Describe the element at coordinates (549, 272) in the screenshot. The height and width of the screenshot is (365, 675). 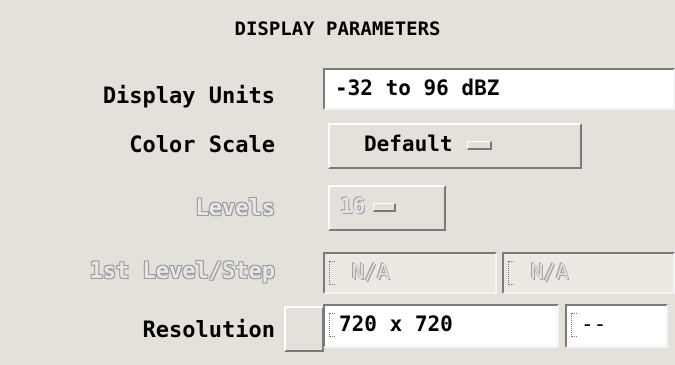
I see `step-value: N/A` at that location.